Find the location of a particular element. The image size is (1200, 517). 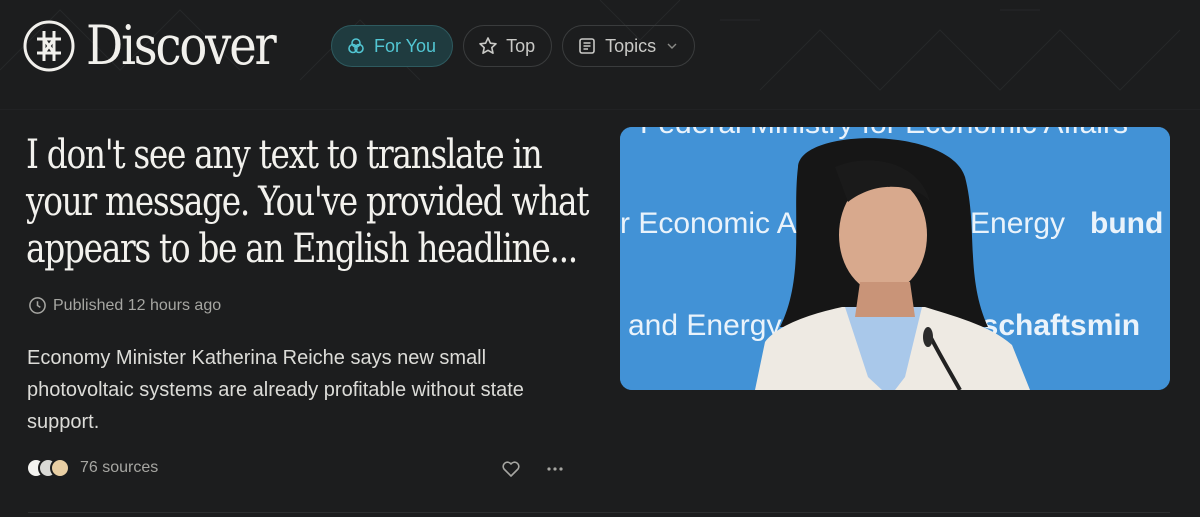

nav-tabs: For You Top Topics is located at coordinates (513, 46).